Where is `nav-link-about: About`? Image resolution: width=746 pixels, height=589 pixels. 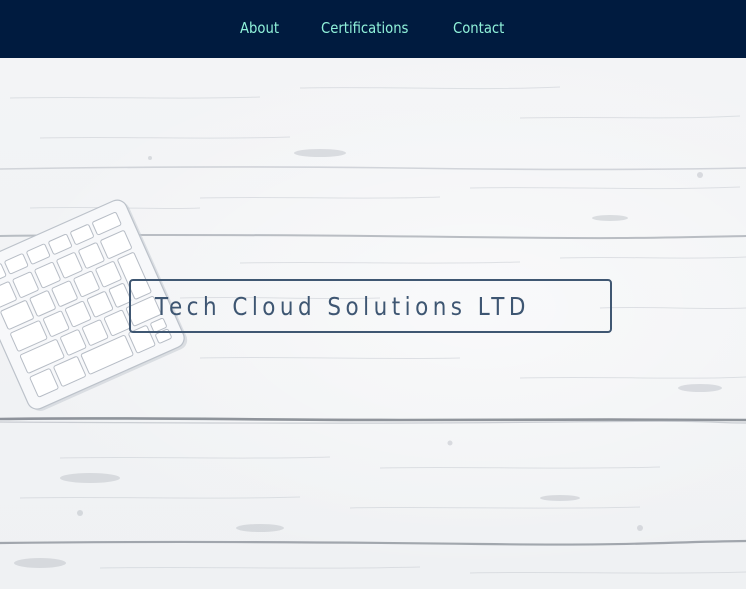 nav-link-about: About is located at coordinates (259, 28).